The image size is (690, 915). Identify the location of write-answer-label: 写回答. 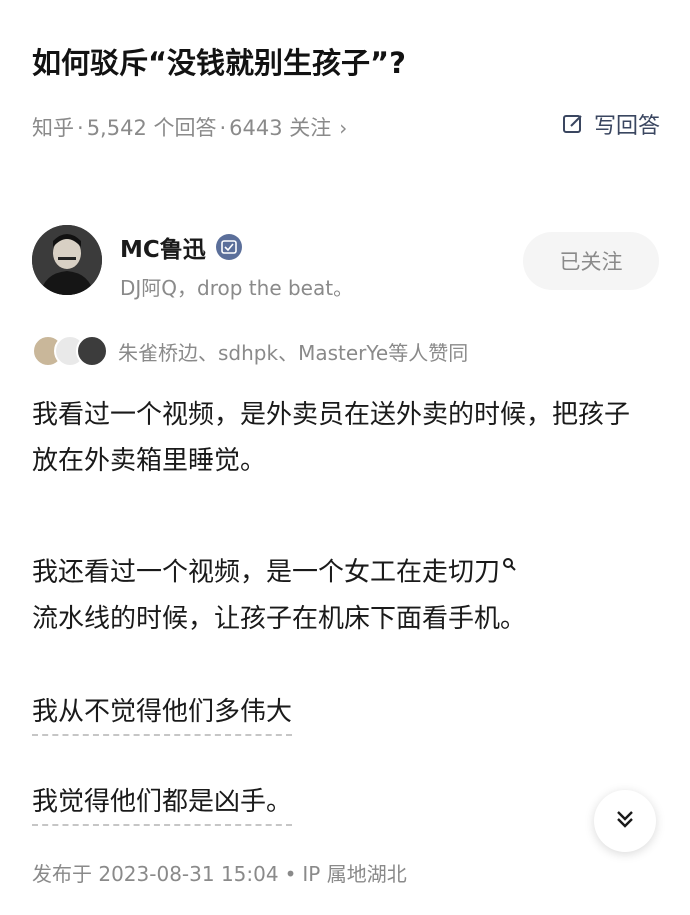
(626, 126).